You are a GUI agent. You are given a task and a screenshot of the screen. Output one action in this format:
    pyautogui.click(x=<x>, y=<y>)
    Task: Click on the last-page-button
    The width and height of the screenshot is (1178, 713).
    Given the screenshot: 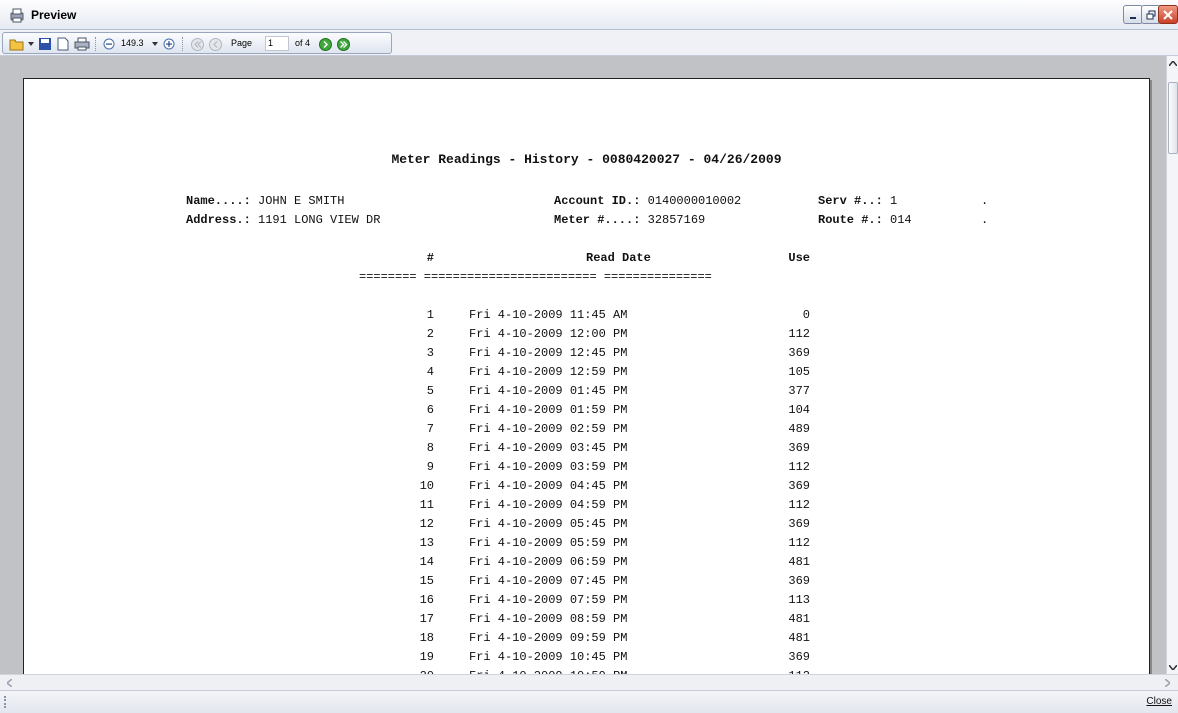 What is the action you would take?
    pyautogui.click(x=343, y=44)
    